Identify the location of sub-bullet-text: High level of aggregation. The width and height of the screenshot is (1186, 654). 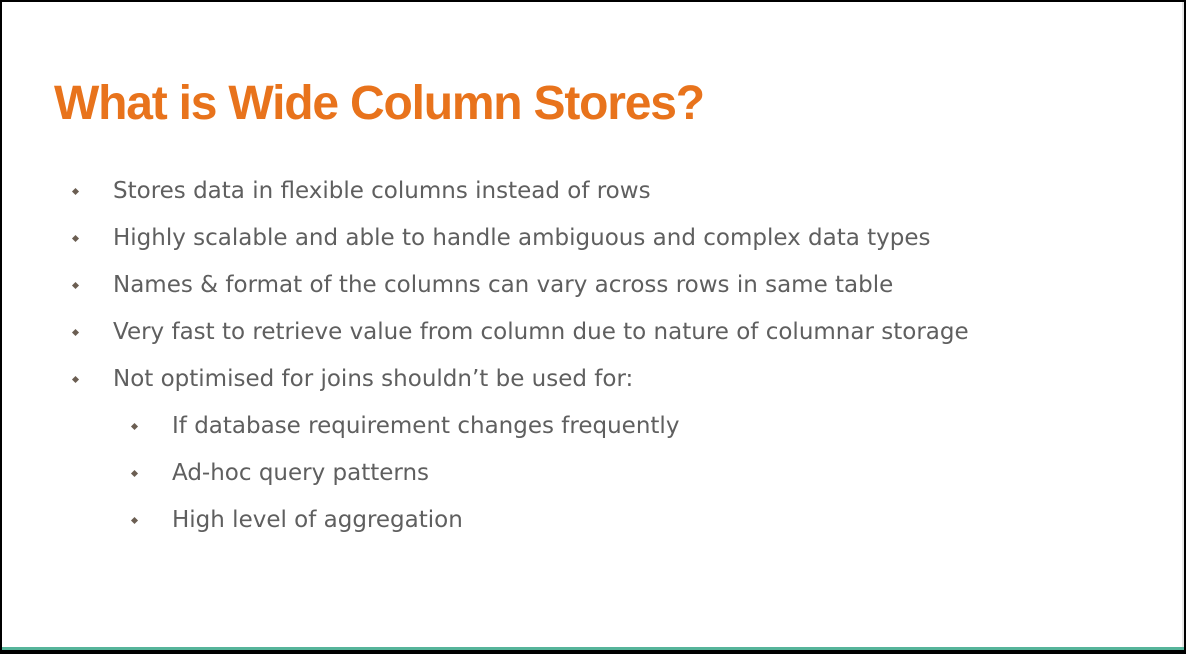
(317, 520).